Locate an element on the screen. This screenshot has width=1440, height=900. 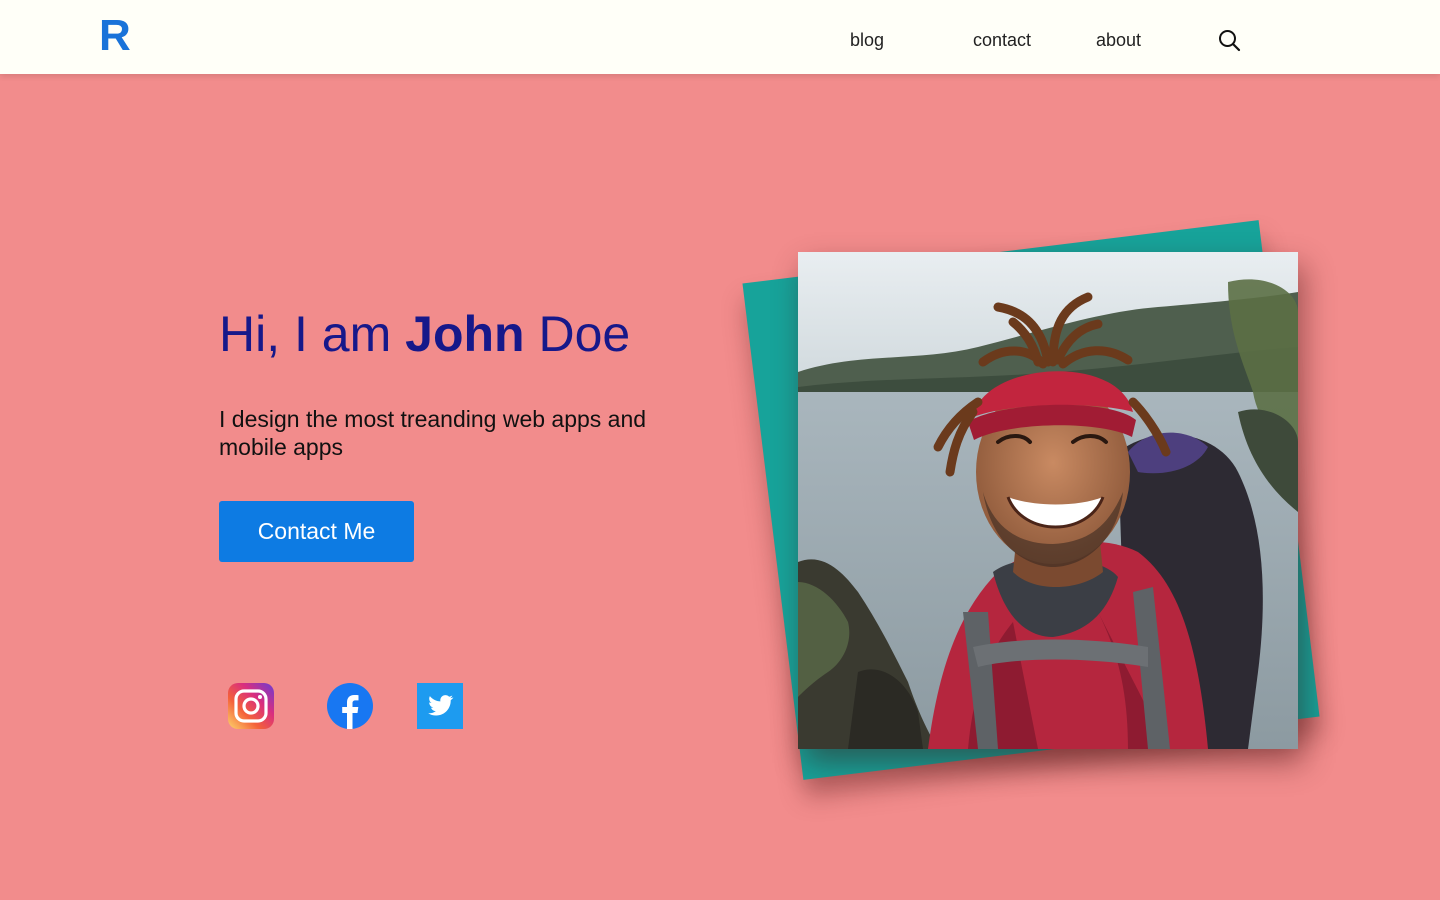
twitter-icon is located at coordinates (440, 706).